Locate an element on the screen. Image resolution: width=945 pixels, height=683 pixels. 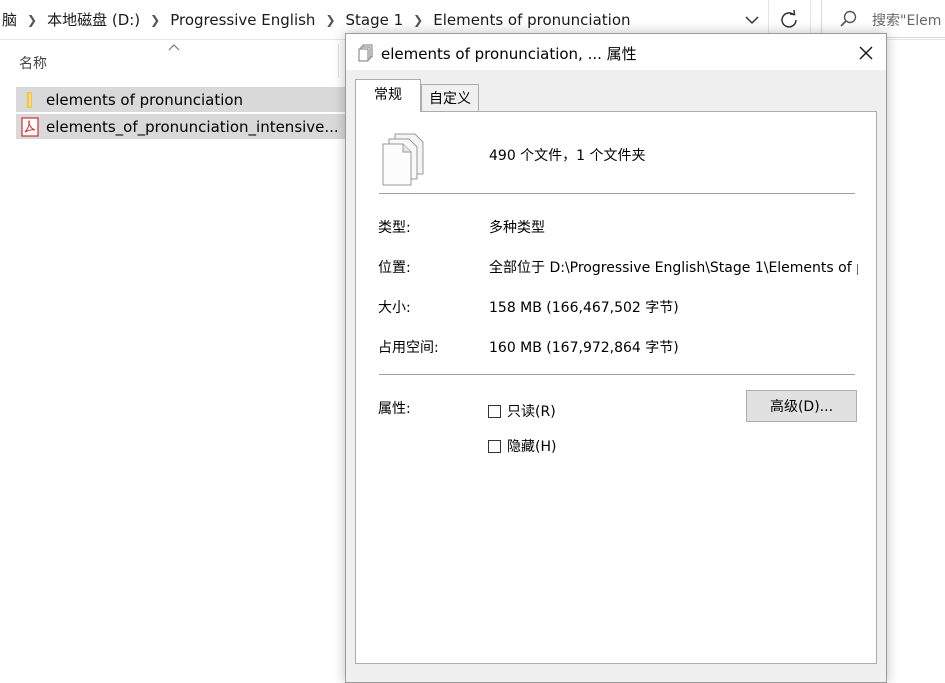
hidden-label: 隐藏(H) is located at coordinates (531, 446).